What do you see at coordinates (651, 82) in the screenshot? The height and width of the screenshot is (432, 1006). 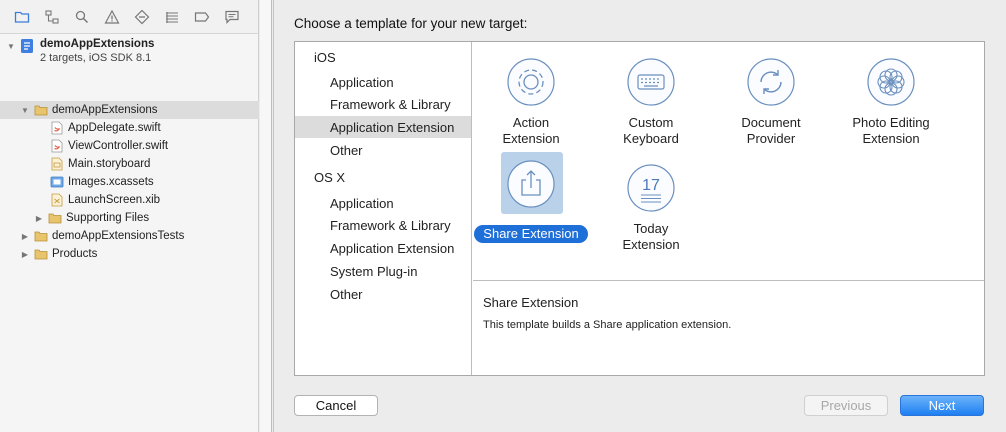 I see `keyboard-icon` at bounding box center [651, 82].